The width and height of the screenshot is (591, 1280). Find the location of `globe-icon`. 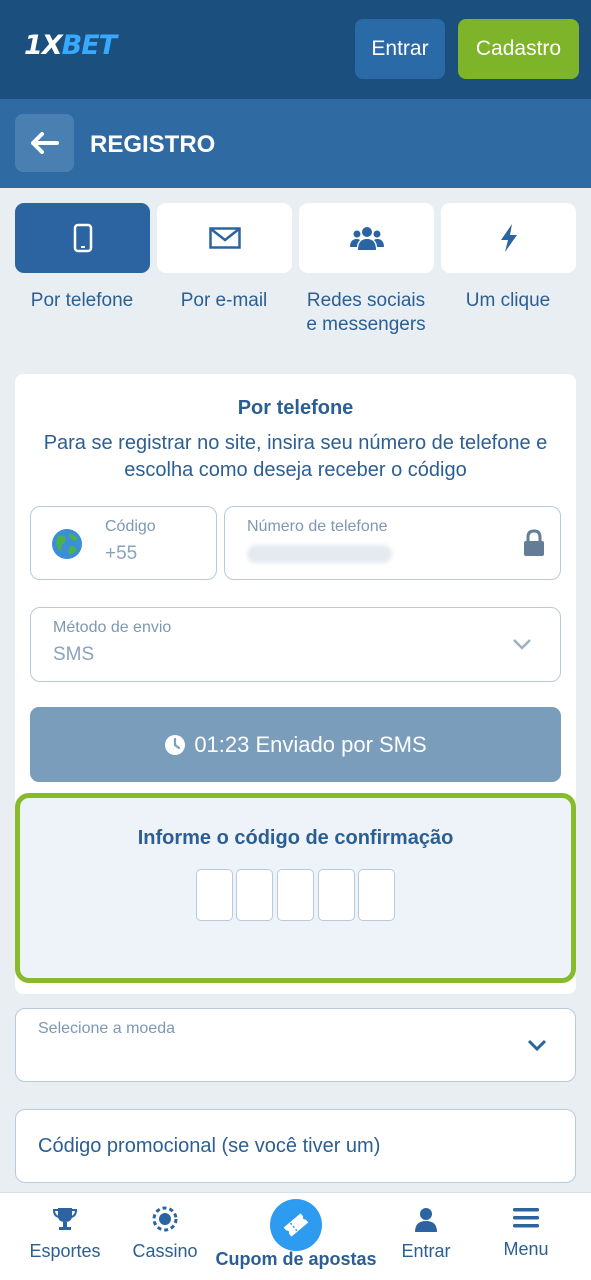

globe-icon is located at coordinates (67, 544).